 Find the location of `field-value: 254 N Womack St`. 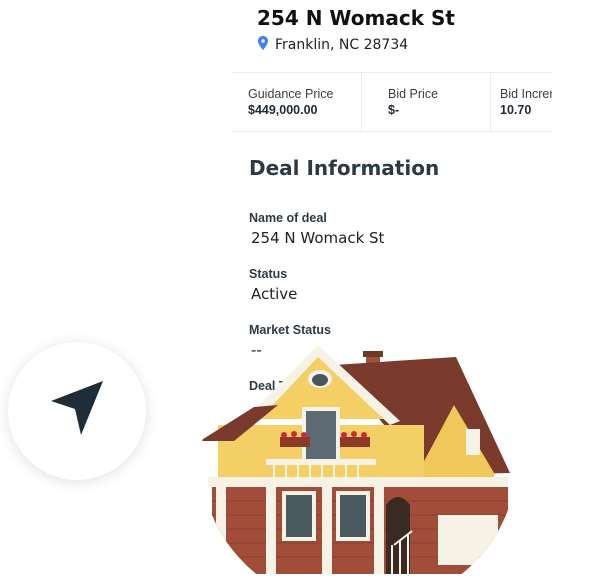

field-value: 254 N Womack St is located at coordinates (318, 238).